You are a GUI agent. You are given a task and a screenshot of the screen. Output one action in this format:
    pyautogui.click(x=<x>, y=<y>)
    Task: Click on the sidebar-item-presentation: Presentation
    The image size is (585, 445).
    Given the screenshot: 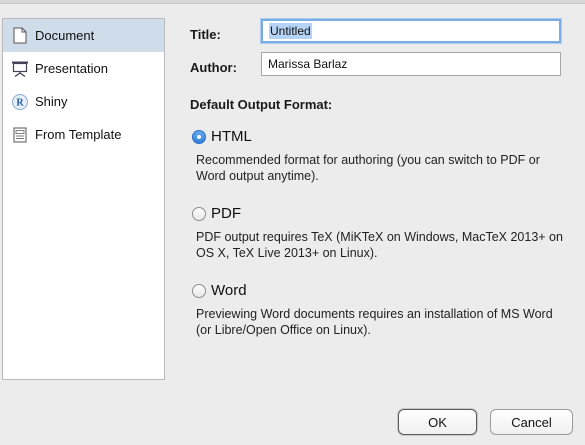 What is the action you would take?
    pyautogui.click(x=83, y=68)
    